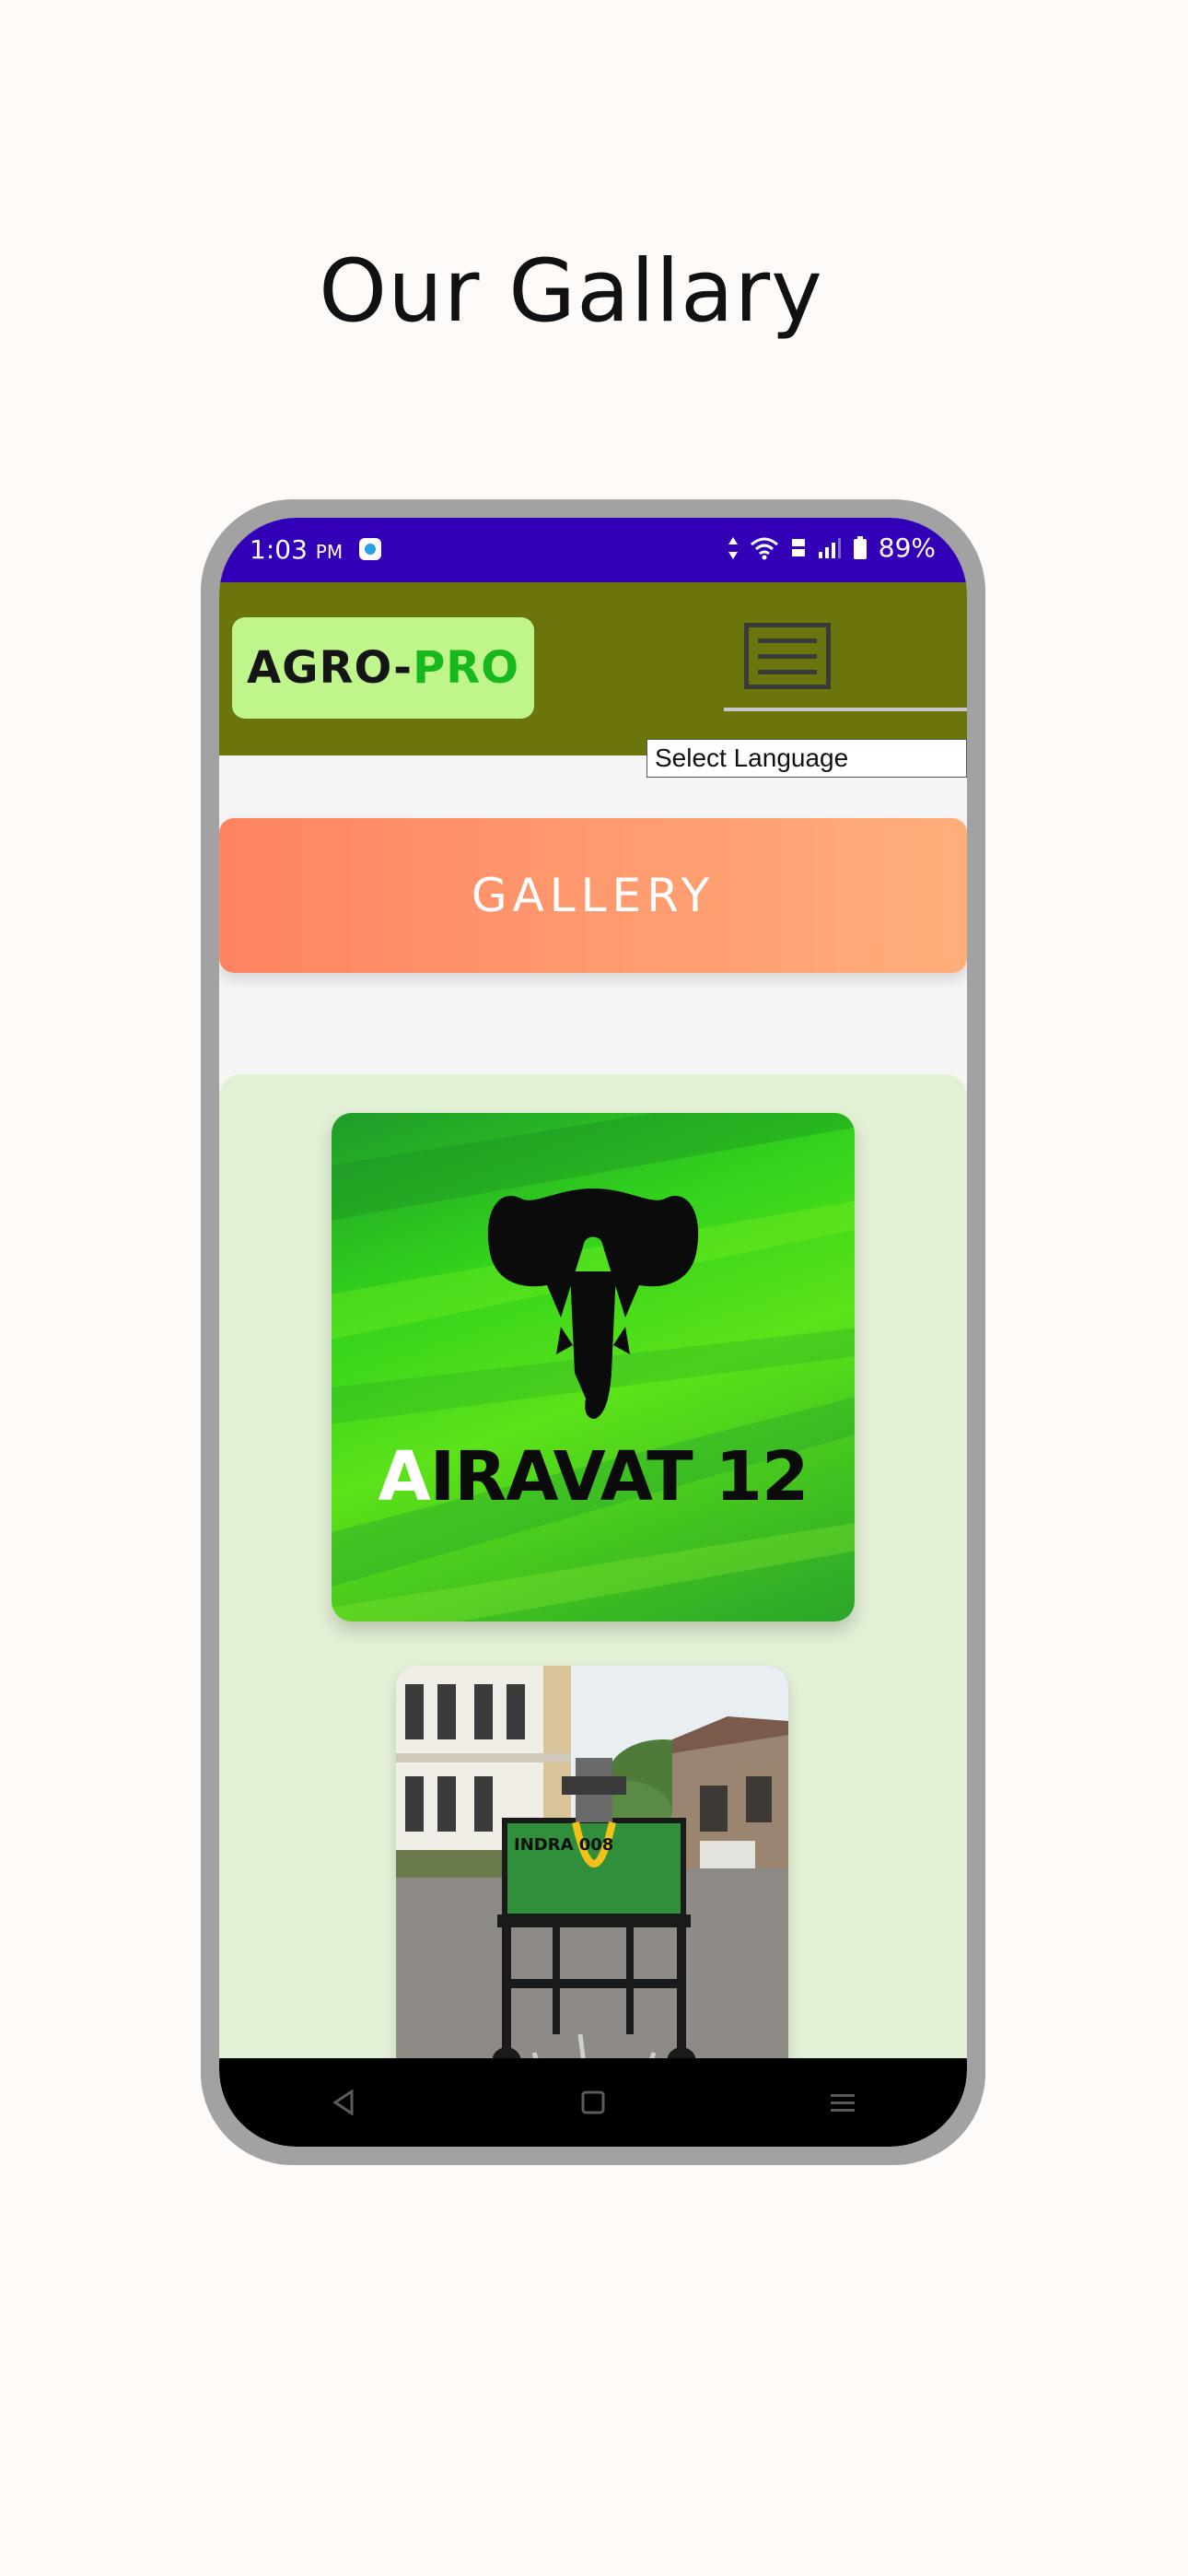 The width and height of the screenshot is (1188, 2576). I want to click on home-icon, so click(593, 2102).